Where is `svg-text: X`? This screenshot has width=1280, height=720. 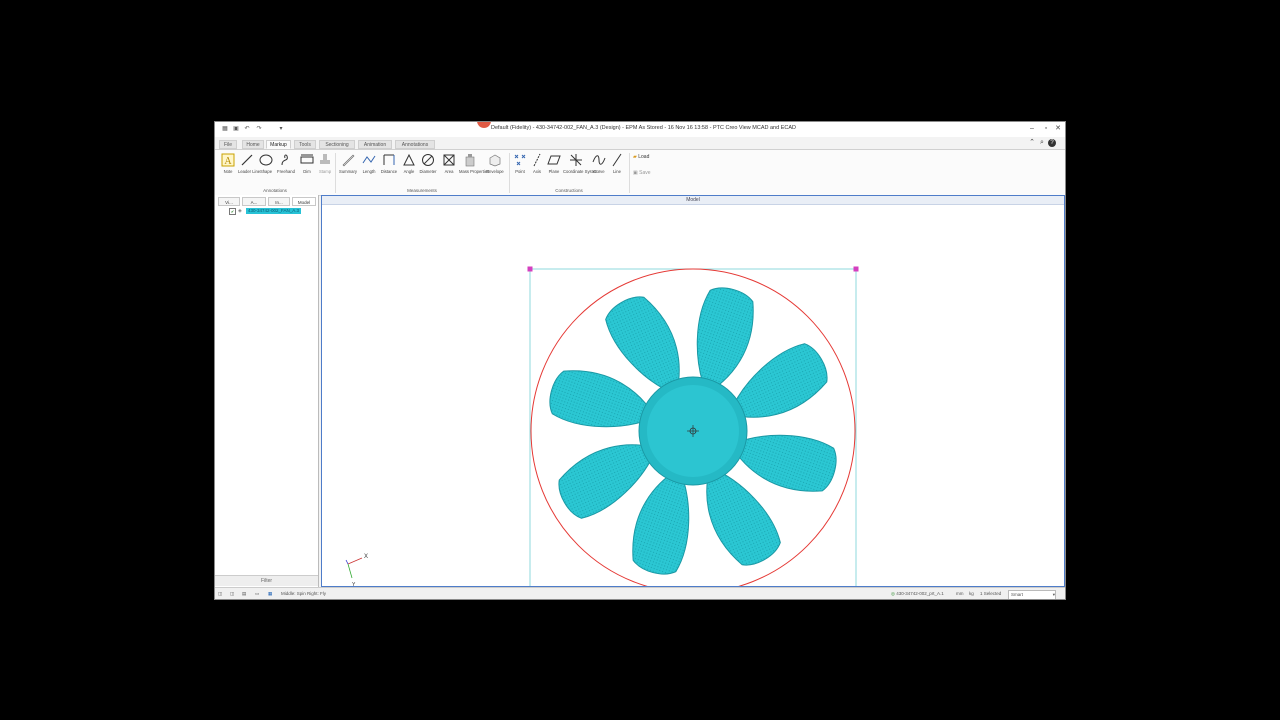 svg-text: X is located at coordinates (366, 557).